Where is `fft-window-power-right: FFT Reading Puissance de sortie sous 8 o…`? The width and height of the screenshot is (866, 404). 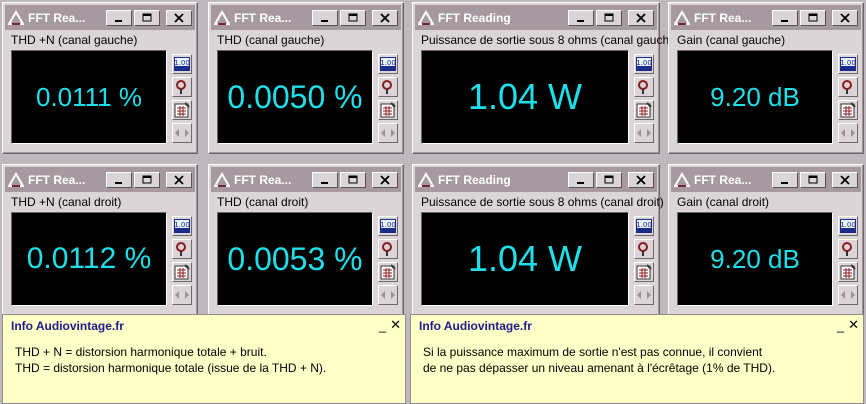 fft-window-power-right: FFT Reading Puissance de sortie sous 8 o… is located at coordinates (538, 240).